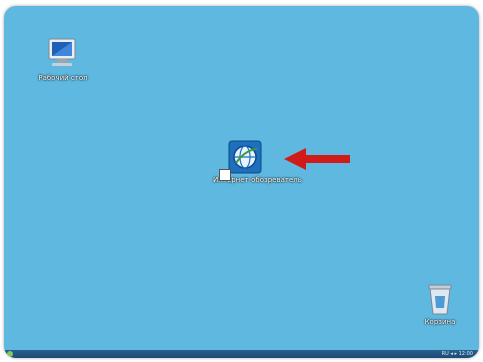  Describe the element at coordinates (225, 175) in the screenshot. I see `shortcut-overlay-icon` at that location.